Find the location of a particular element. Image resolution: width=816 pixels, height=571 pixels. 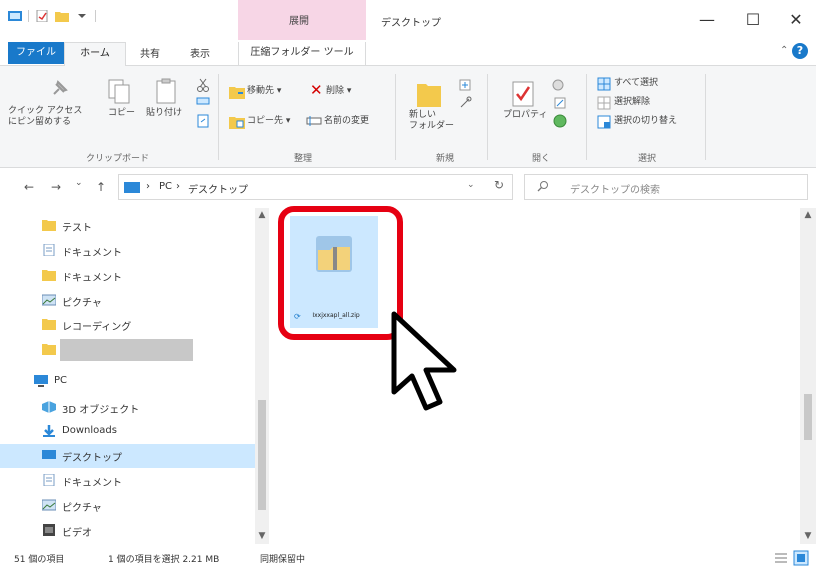

search-box: デスクトップの検索 is located at coordinates (666, 187).